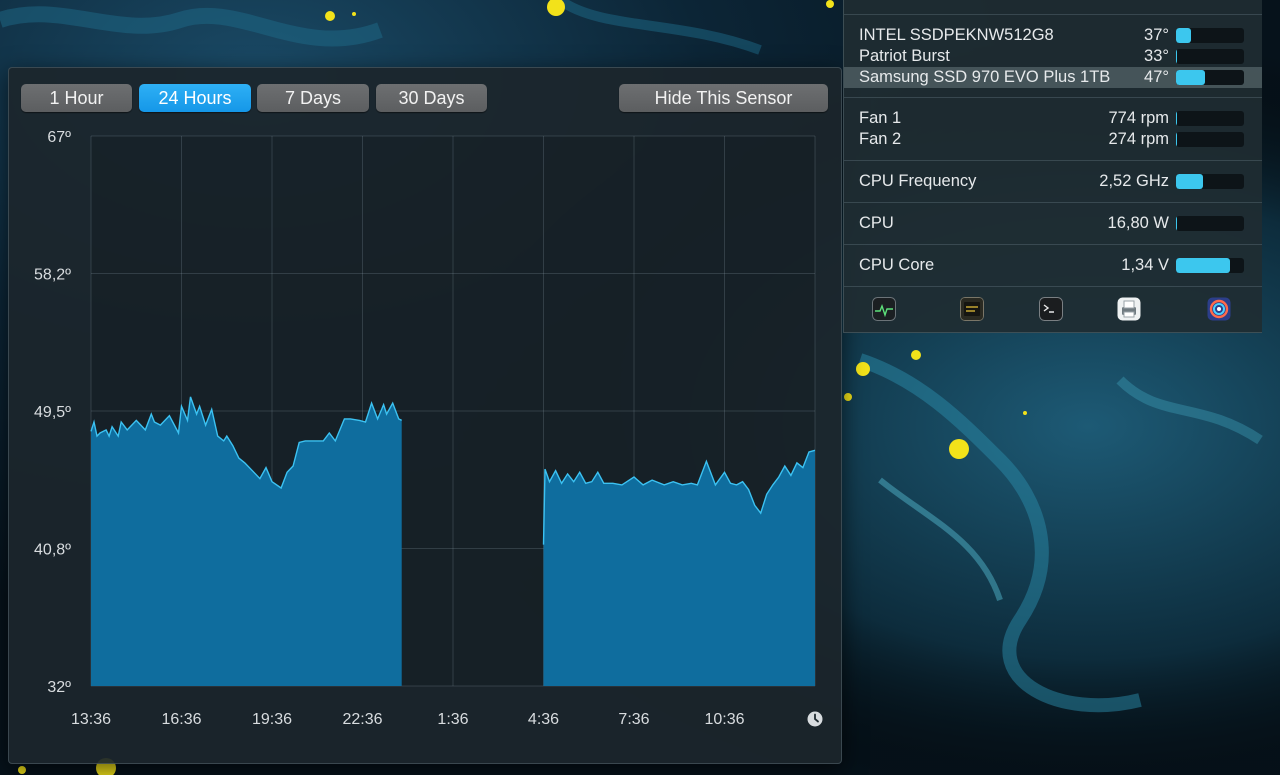 This screenshot has width=1280, height=775. What do you see at coordinates (1138, 139) in the screenshot?
I see `sensor-value: 274 rpm` at bounding box center [1138, 139].